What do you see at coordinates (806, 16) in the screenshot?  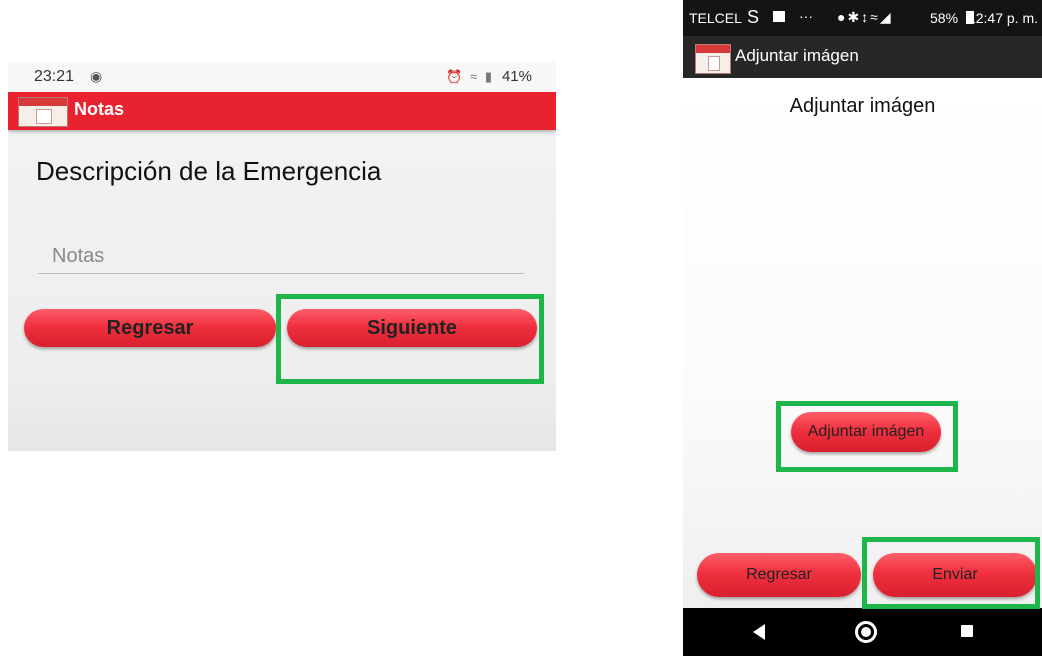 I see `more-notifications-icon: ···` at bounding box center [806, 16].